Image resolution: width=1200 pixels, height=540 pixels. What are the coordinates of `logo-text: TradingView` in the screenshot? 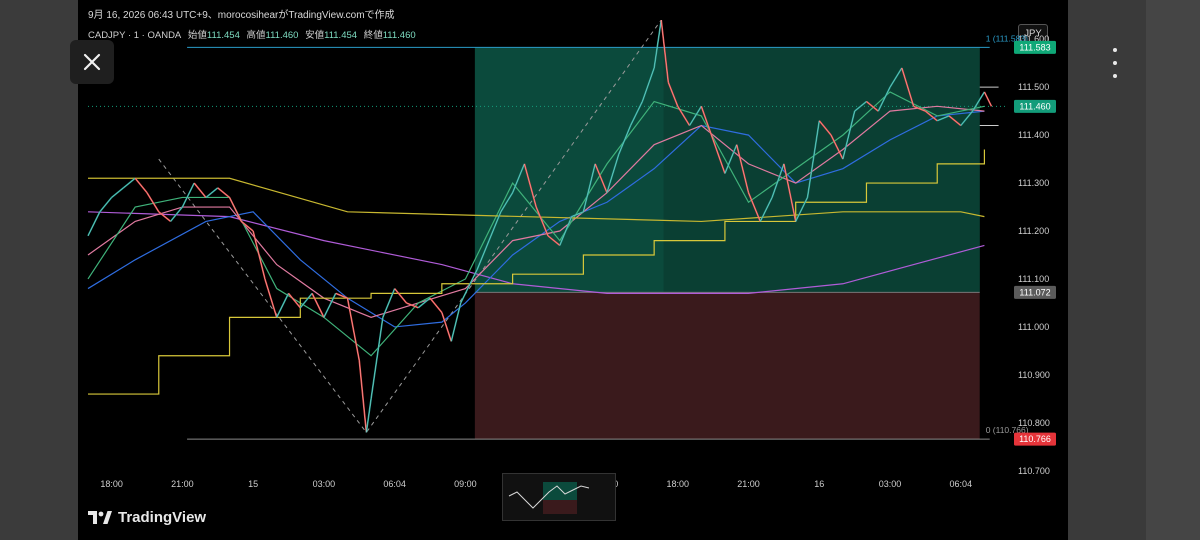 It's located at (162, 517).